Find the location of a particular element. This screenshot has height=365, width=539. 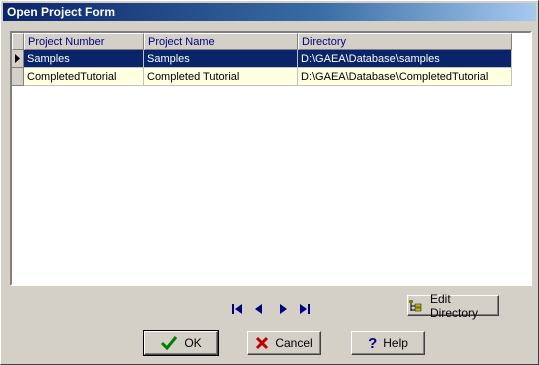

current-row-pointer-icon is located at coordinates (17, 58).